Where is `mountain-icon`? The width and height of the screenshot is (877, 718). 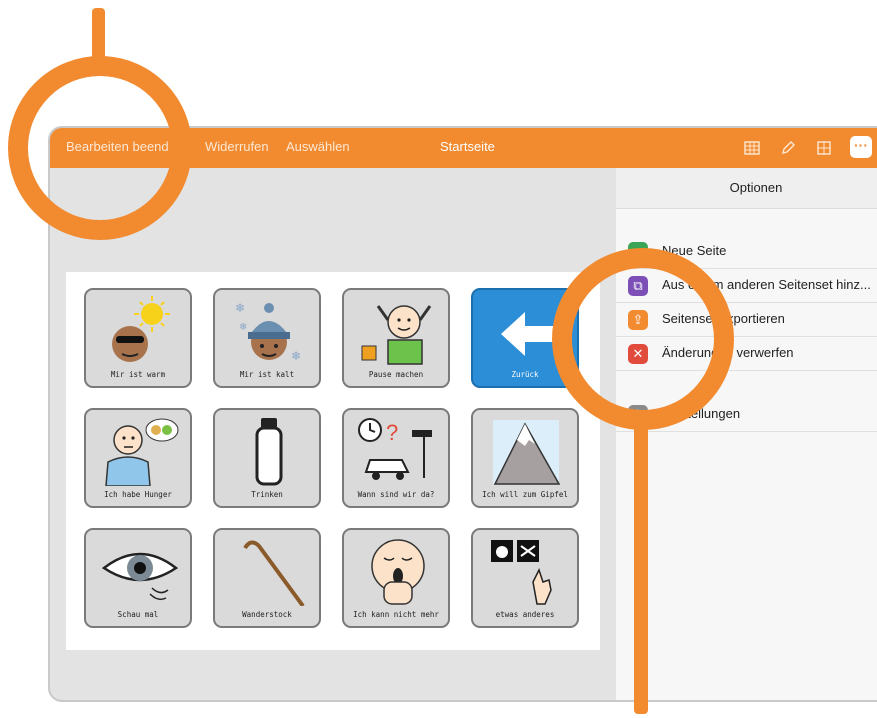
mountain-icon is located at coordinates (527, 452).